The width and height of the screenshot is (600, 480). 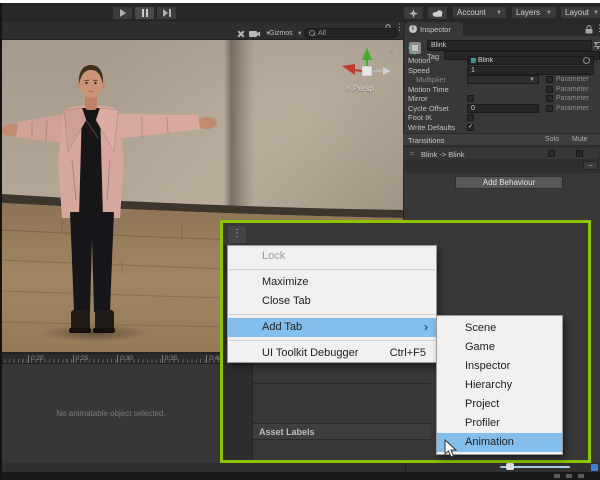 I want to click on step-button, so click(x=166, y=13).